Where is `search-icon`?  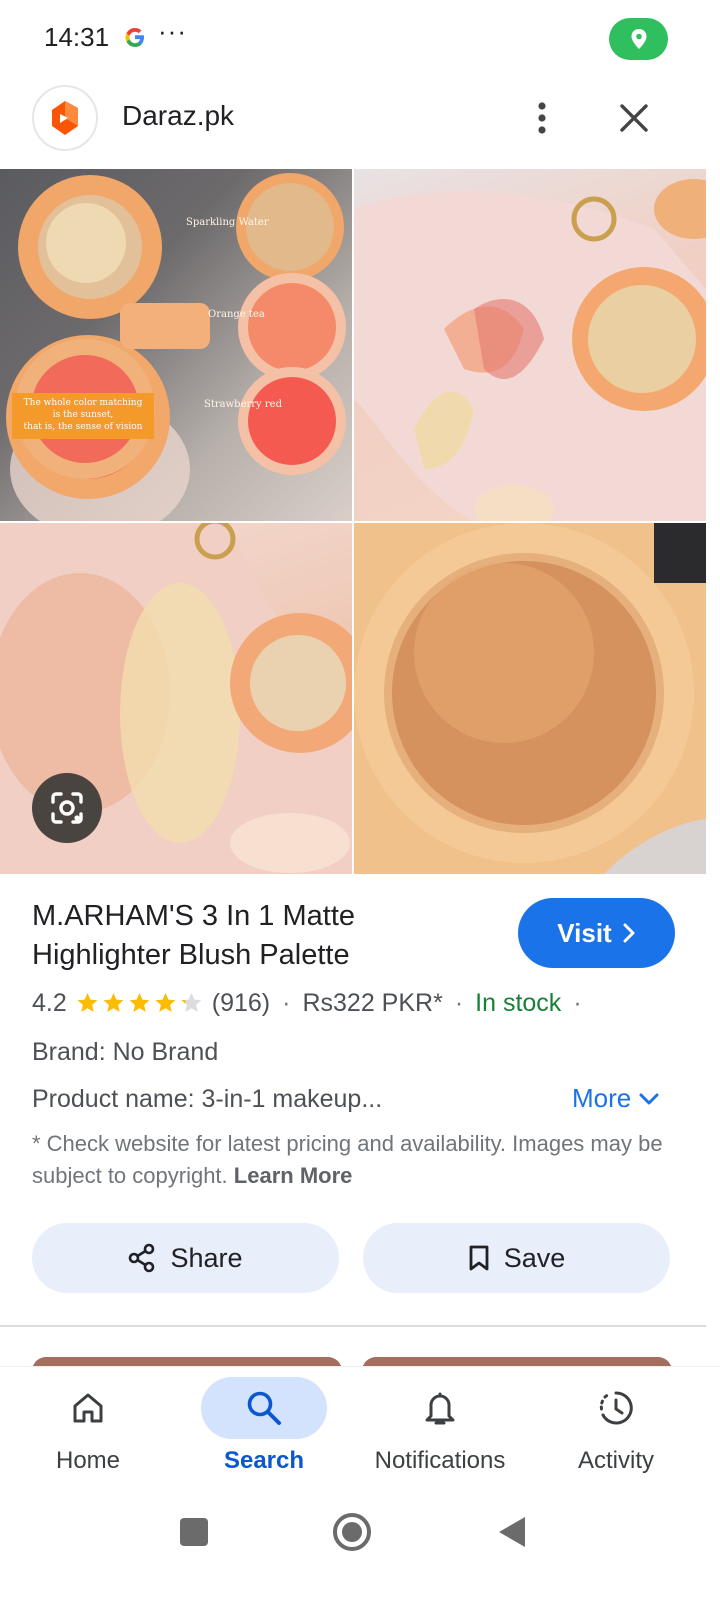
search-icon is located at coordinates (264, 1408).